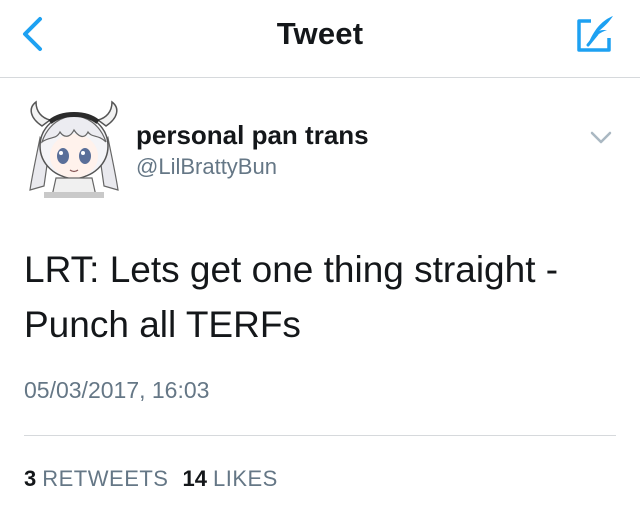 This screenshot has height=519, width=640. I want to click on avatar, so click(74, 150).